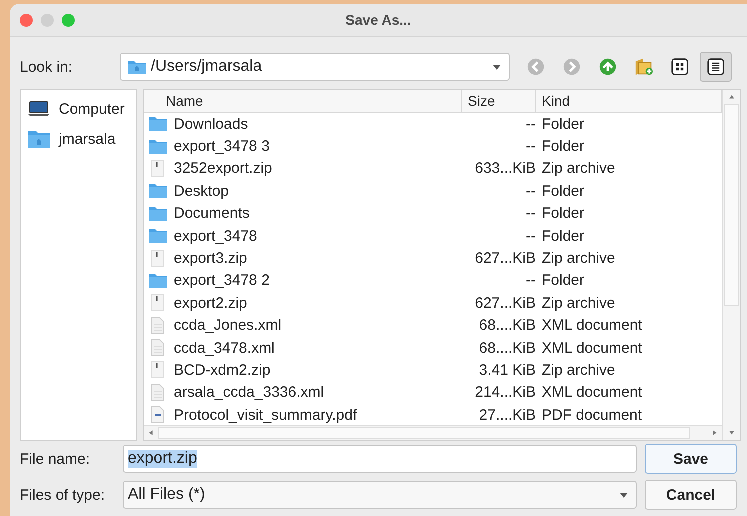  I want to click on file-kind: PDF document, so click(592, 415).